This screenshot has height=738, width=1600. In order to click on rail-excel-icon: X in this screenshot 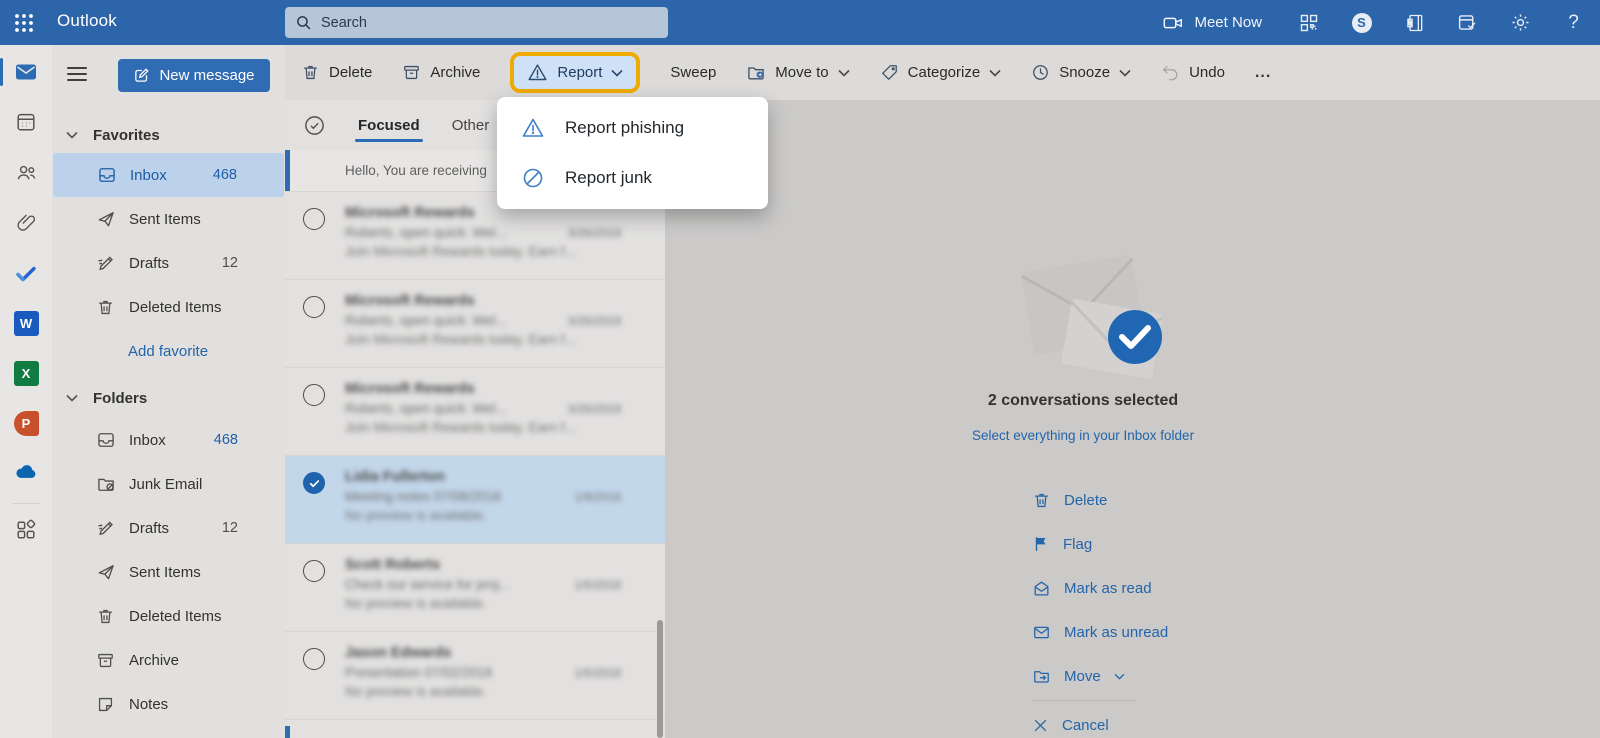, I will do `click(26, 373)`.